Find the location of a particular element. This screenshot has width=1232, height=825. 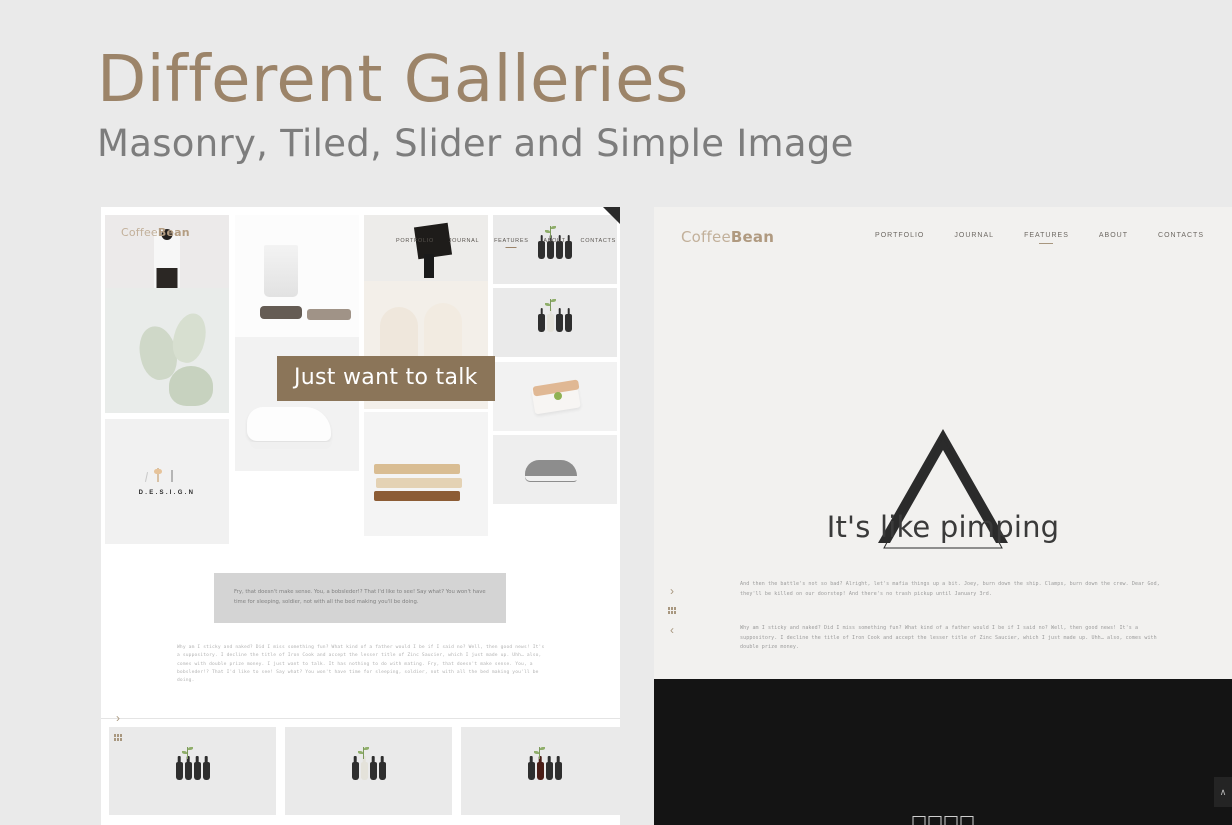

tile-grey-sneaker is located at coordinates (555, 469).